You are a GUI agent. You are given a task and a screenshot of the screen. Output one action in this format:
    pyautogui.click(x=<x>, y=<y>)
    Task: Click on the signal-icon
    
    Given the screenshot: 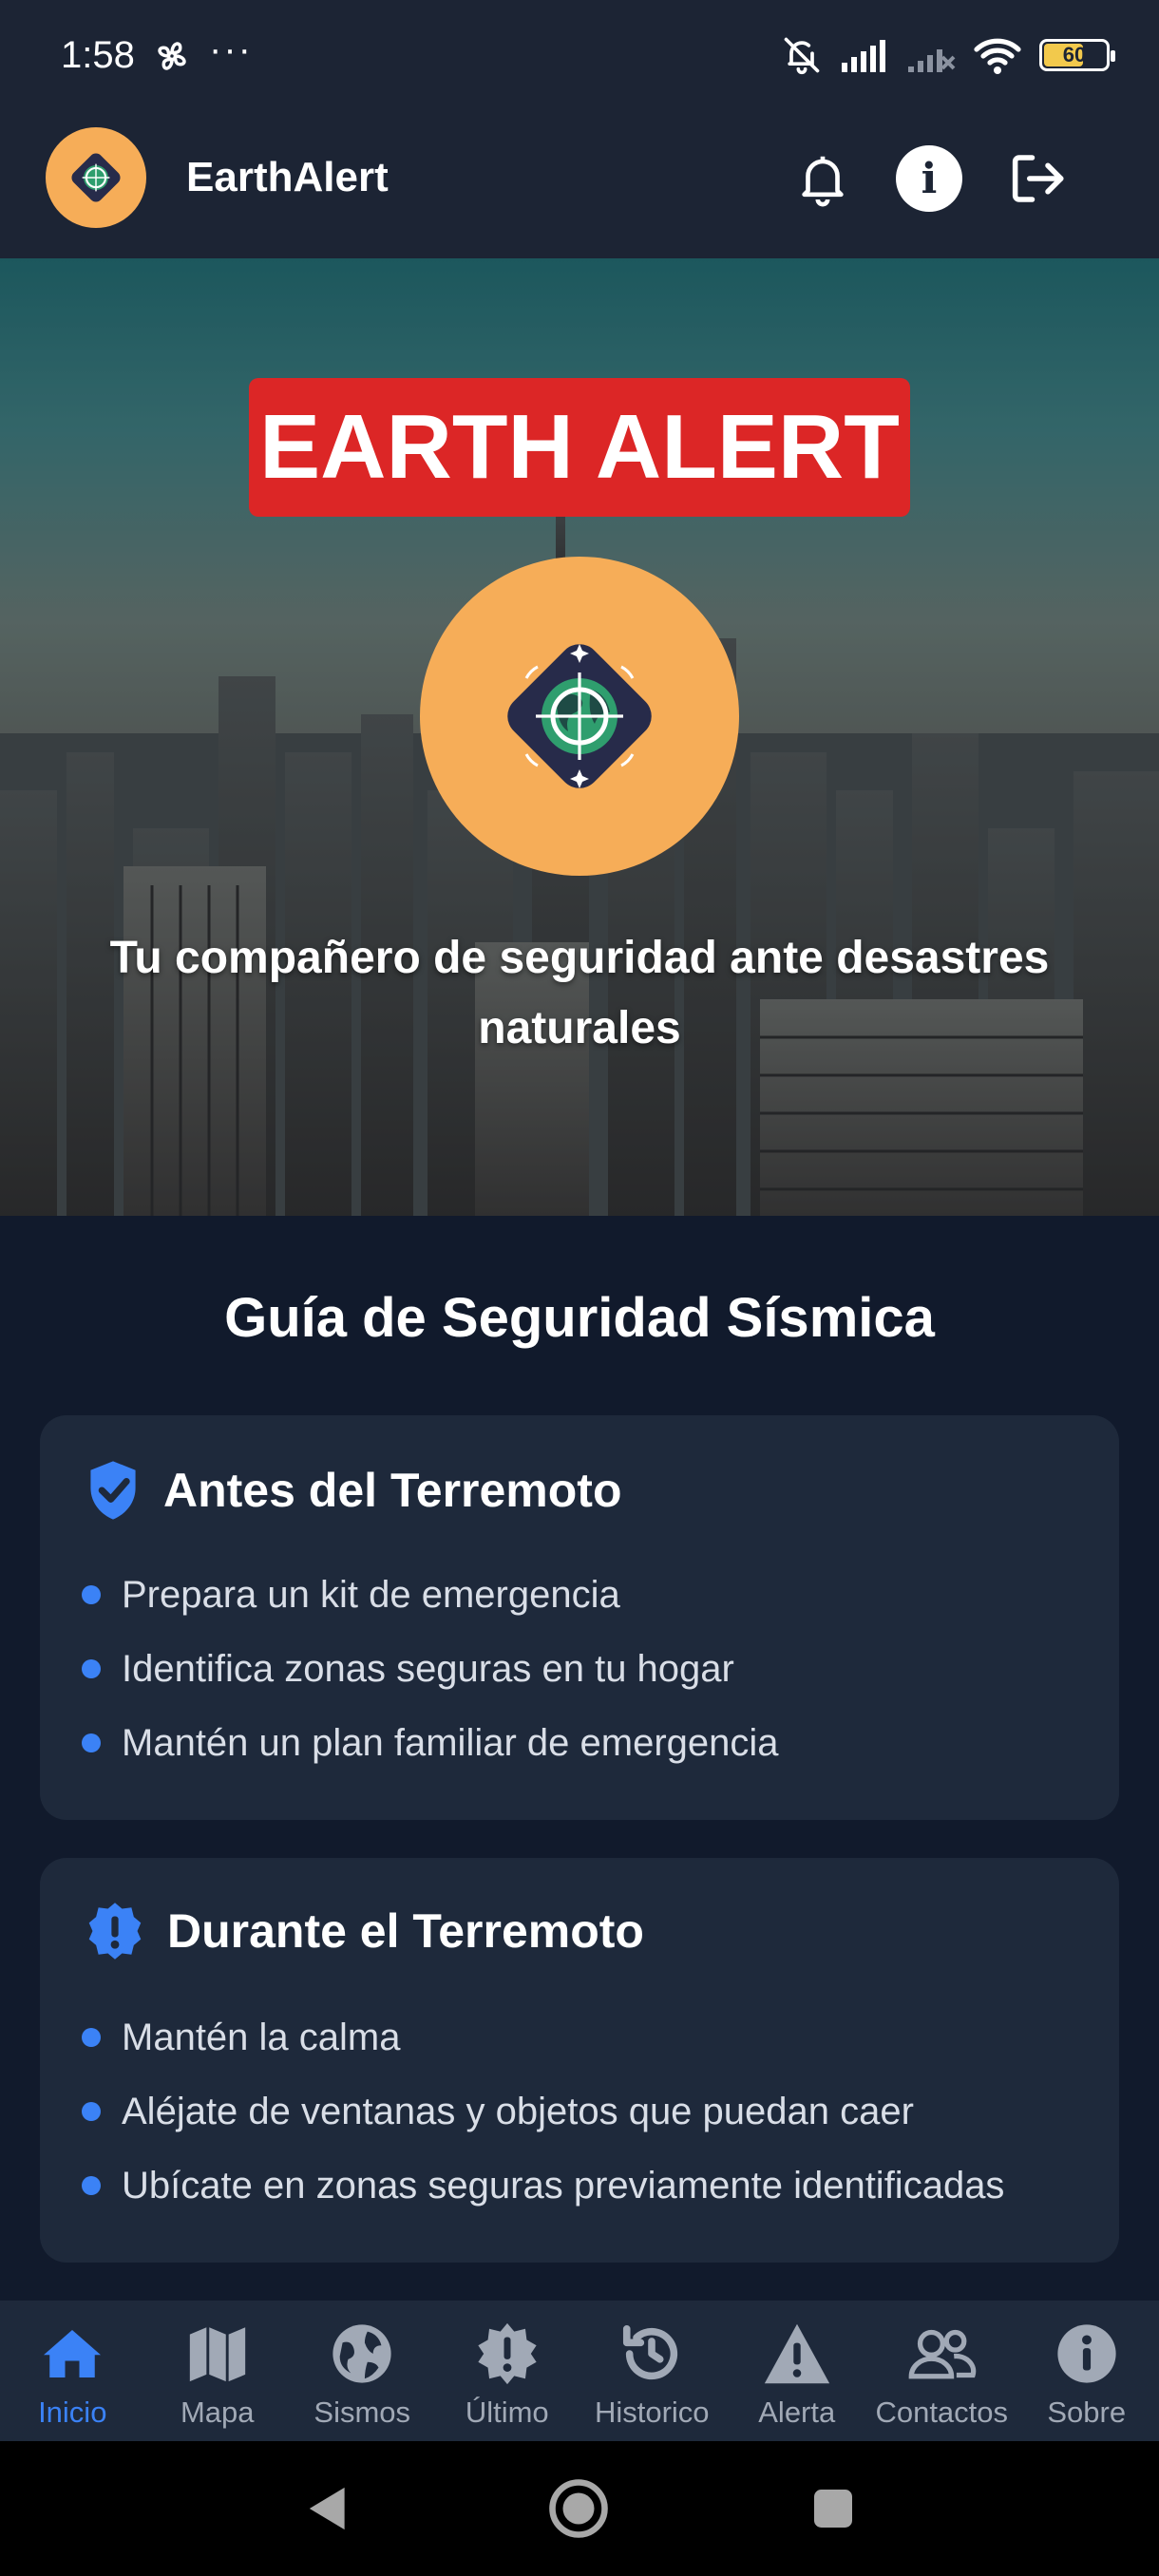 What is the action you would take?
    pyautogui.click(x=863, y=56)
    